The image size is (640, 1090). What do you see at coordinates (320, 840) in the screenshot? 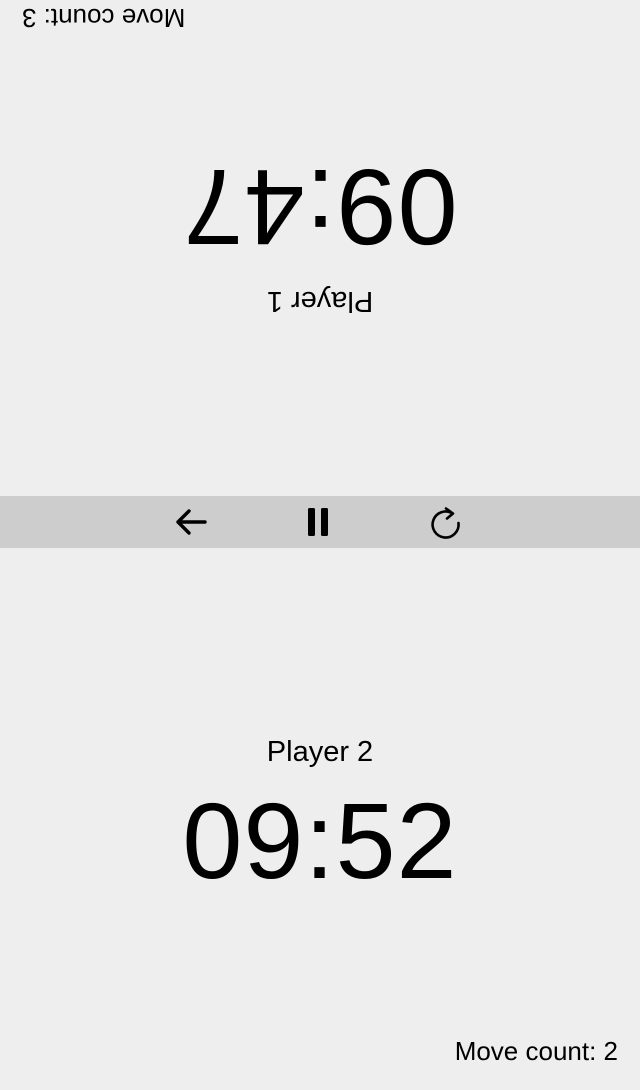
I see `player-2-time: 09:52` at bounding box center [320, 840].